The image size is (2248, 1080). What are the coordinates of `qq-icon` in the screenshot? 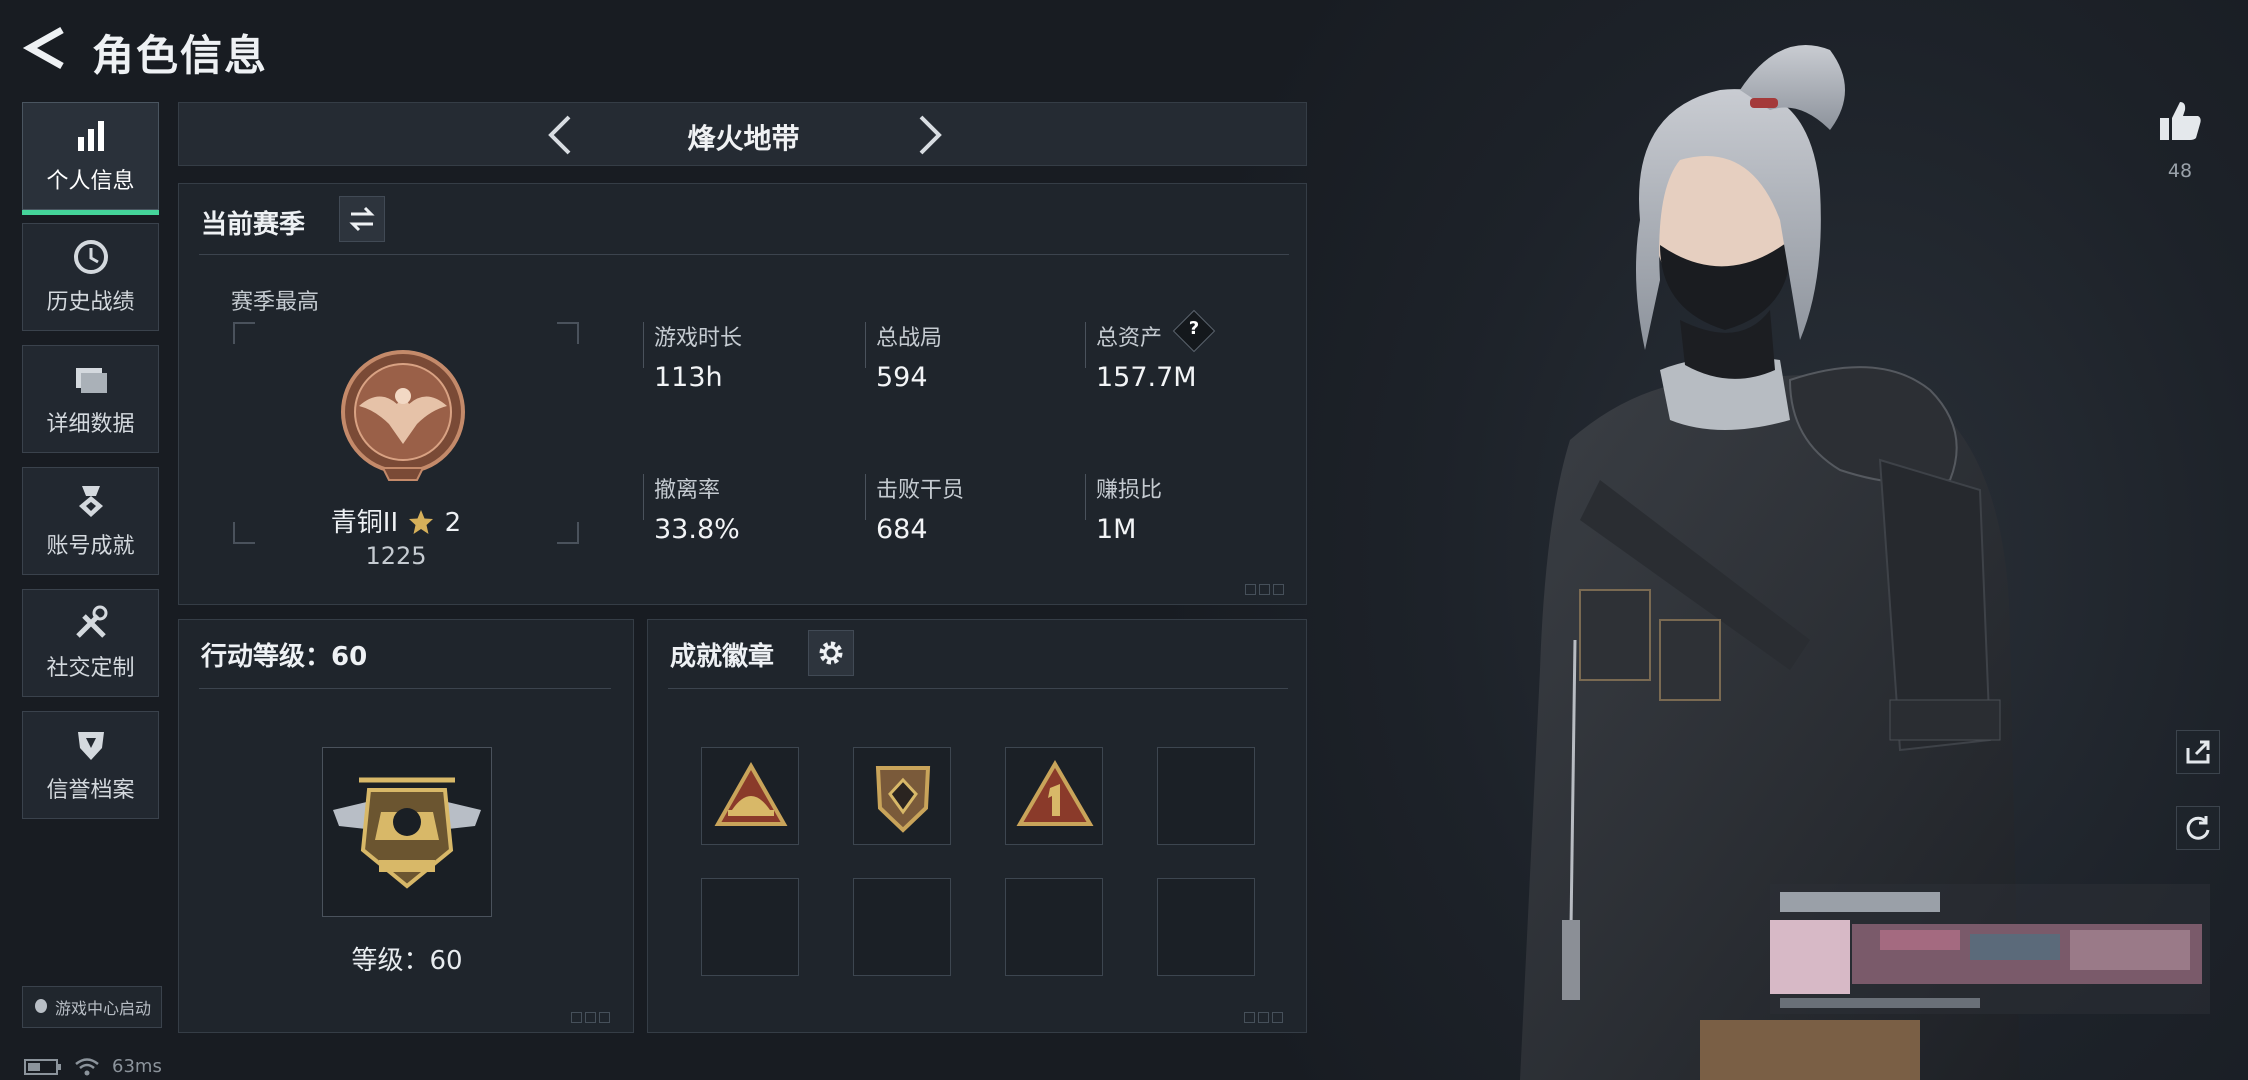 It's located at (40, 1006).